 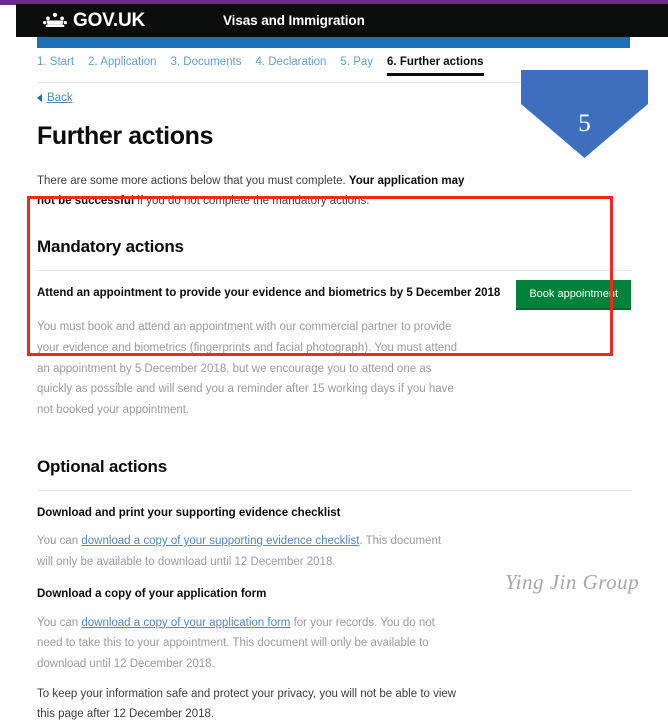 What do you see at coordinates (55, 62) in the screenshot?
I see `step-item-start: 1. Start` at bounding box center [55, 62].